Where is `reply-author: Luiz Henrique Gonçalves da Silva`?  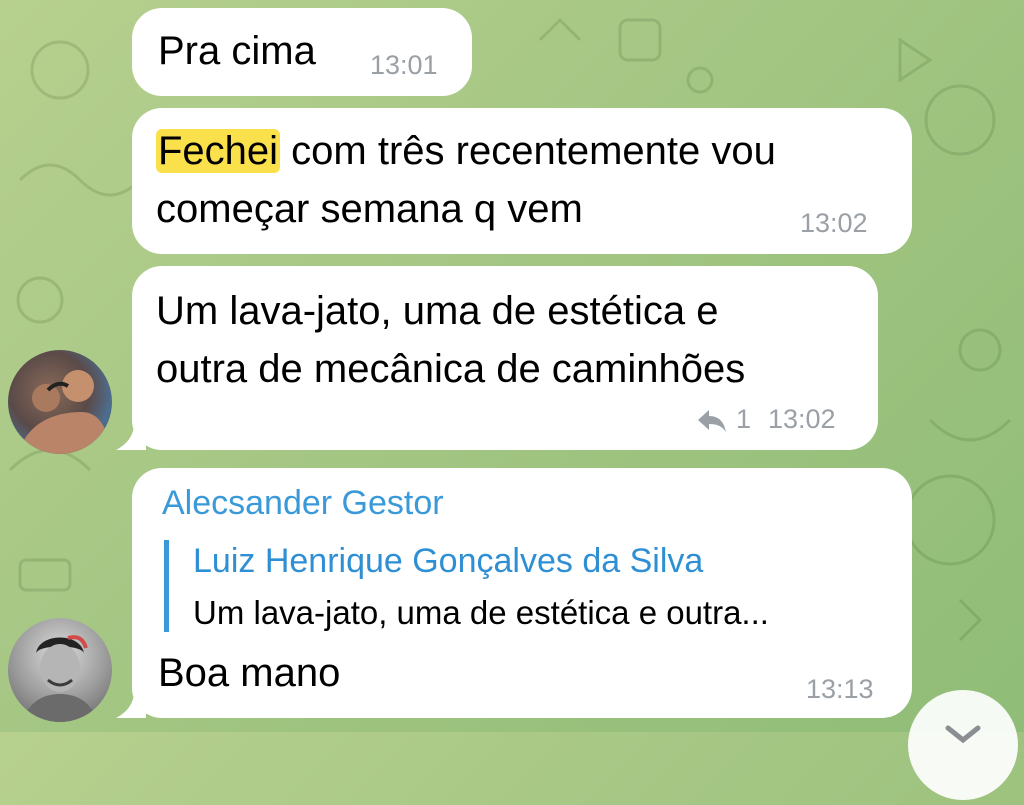 reply-author: Luiz Henrique Gonçalves da Silva is located at coordinates (448, 561).